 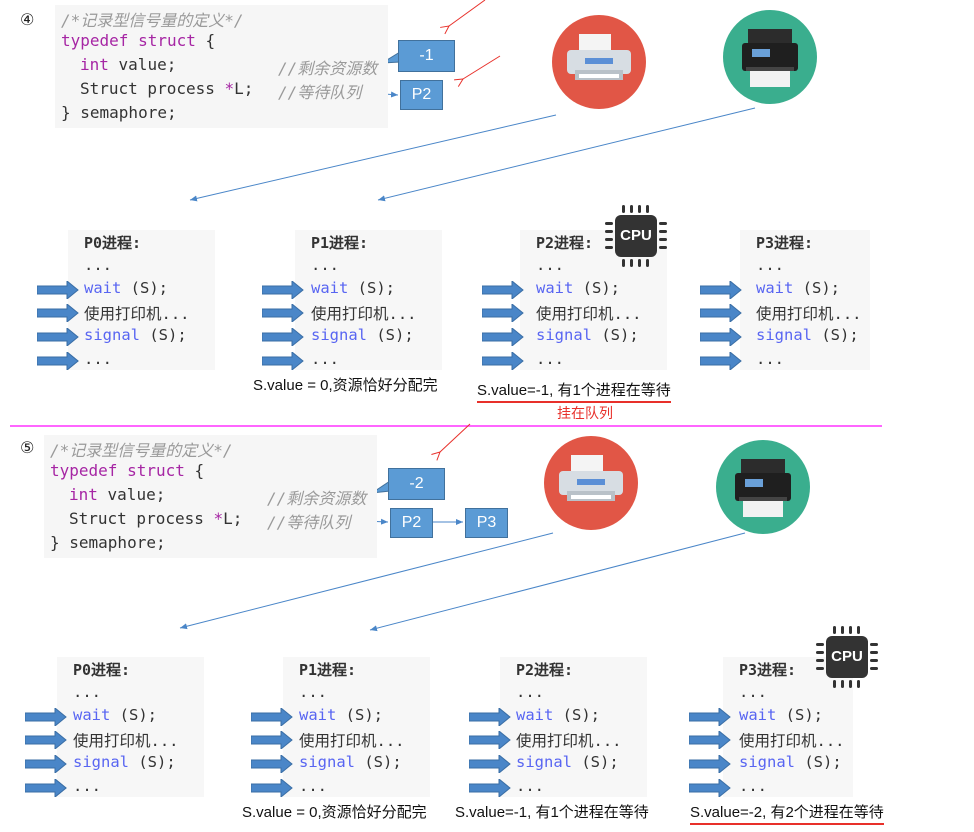 I want to click on queue-note: 挂在队列, so click(x=585, y=413).